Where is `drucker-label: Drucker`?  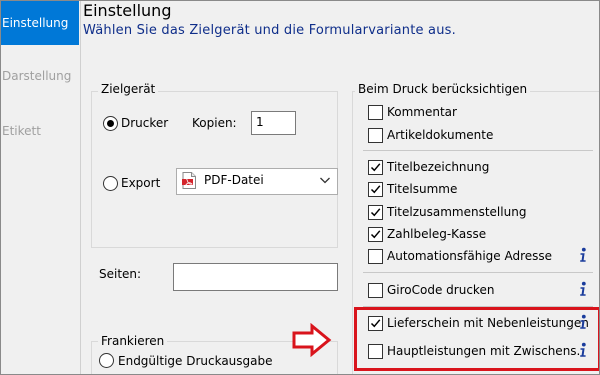
drucker-label: Drucker is located at coordinates (145, 123).